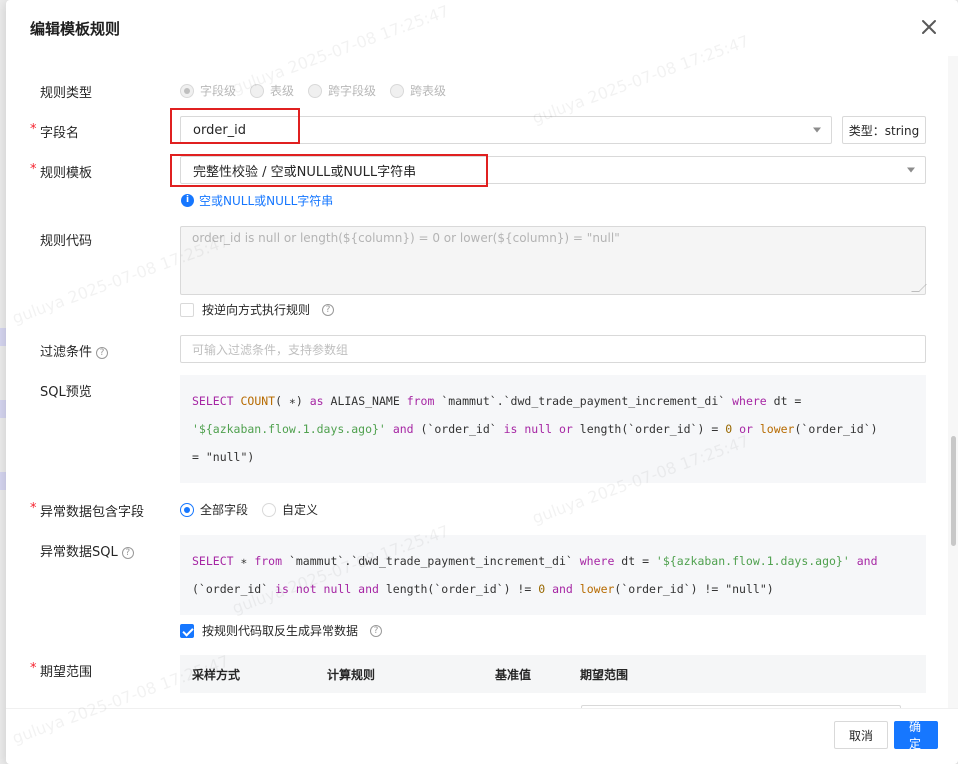  What do you see at coordinates (66, 93) in the screenshot?
I see `rule-type-label: 规则类型` at bounding box center [66, 93].